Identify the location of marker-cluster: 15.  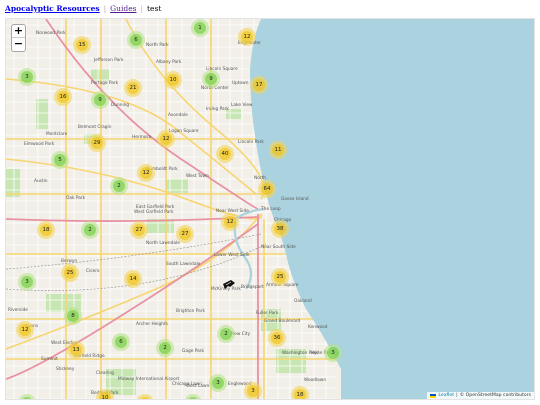
(82, 45).